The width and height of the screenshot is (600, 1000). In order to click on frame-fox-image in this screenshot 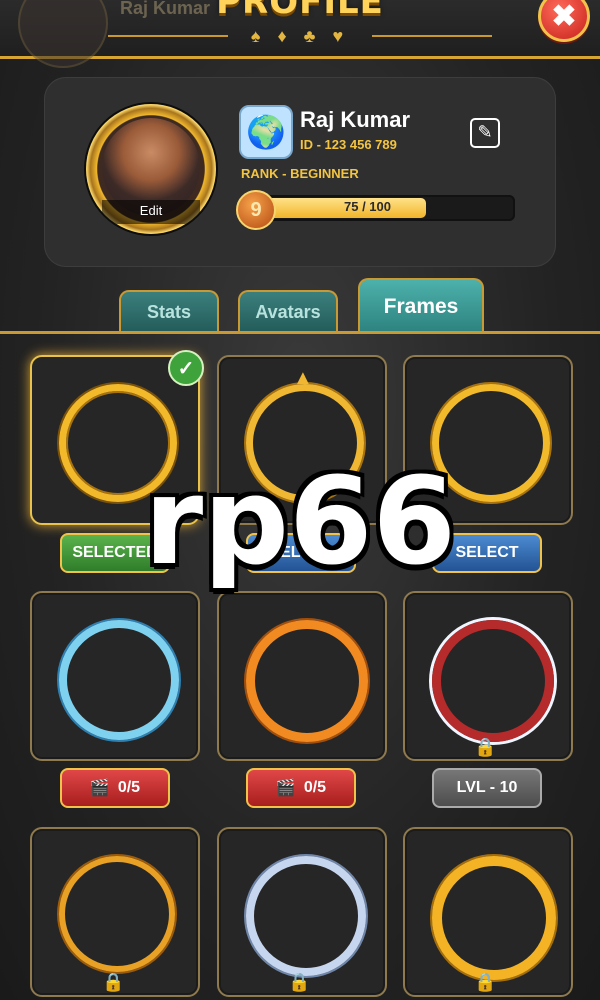, I will do `click(307, 681)`.